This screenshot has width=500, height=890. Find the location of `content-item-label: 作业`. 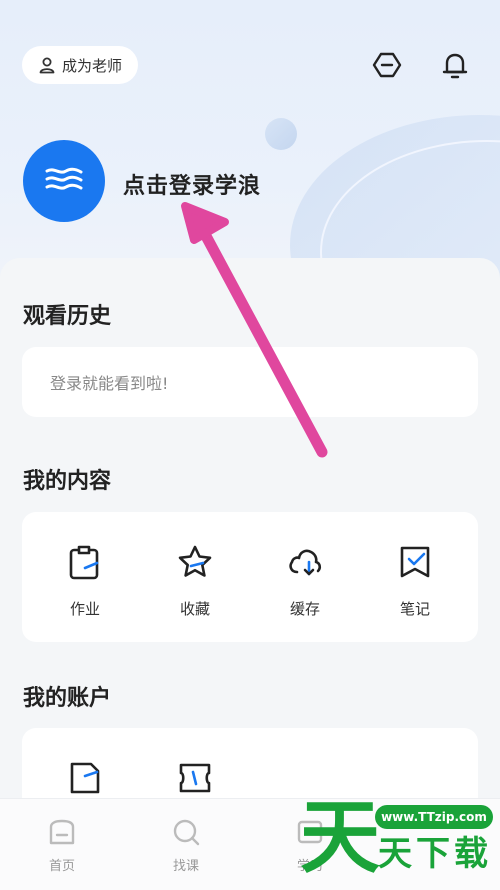

content-item-label: 作业 is located at coordinates (84, 609).